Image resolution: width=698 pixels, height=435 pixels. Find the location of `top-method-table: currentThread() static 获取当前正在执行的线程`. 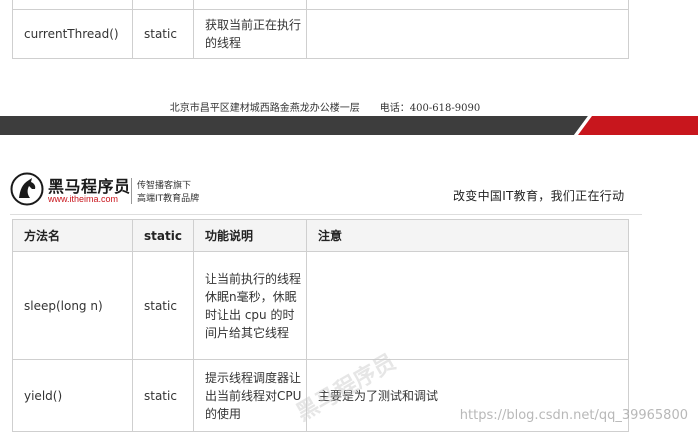

top-method-table: currentThread() static 获取当前正在执行的线程 is located at coordinates (320, 29).